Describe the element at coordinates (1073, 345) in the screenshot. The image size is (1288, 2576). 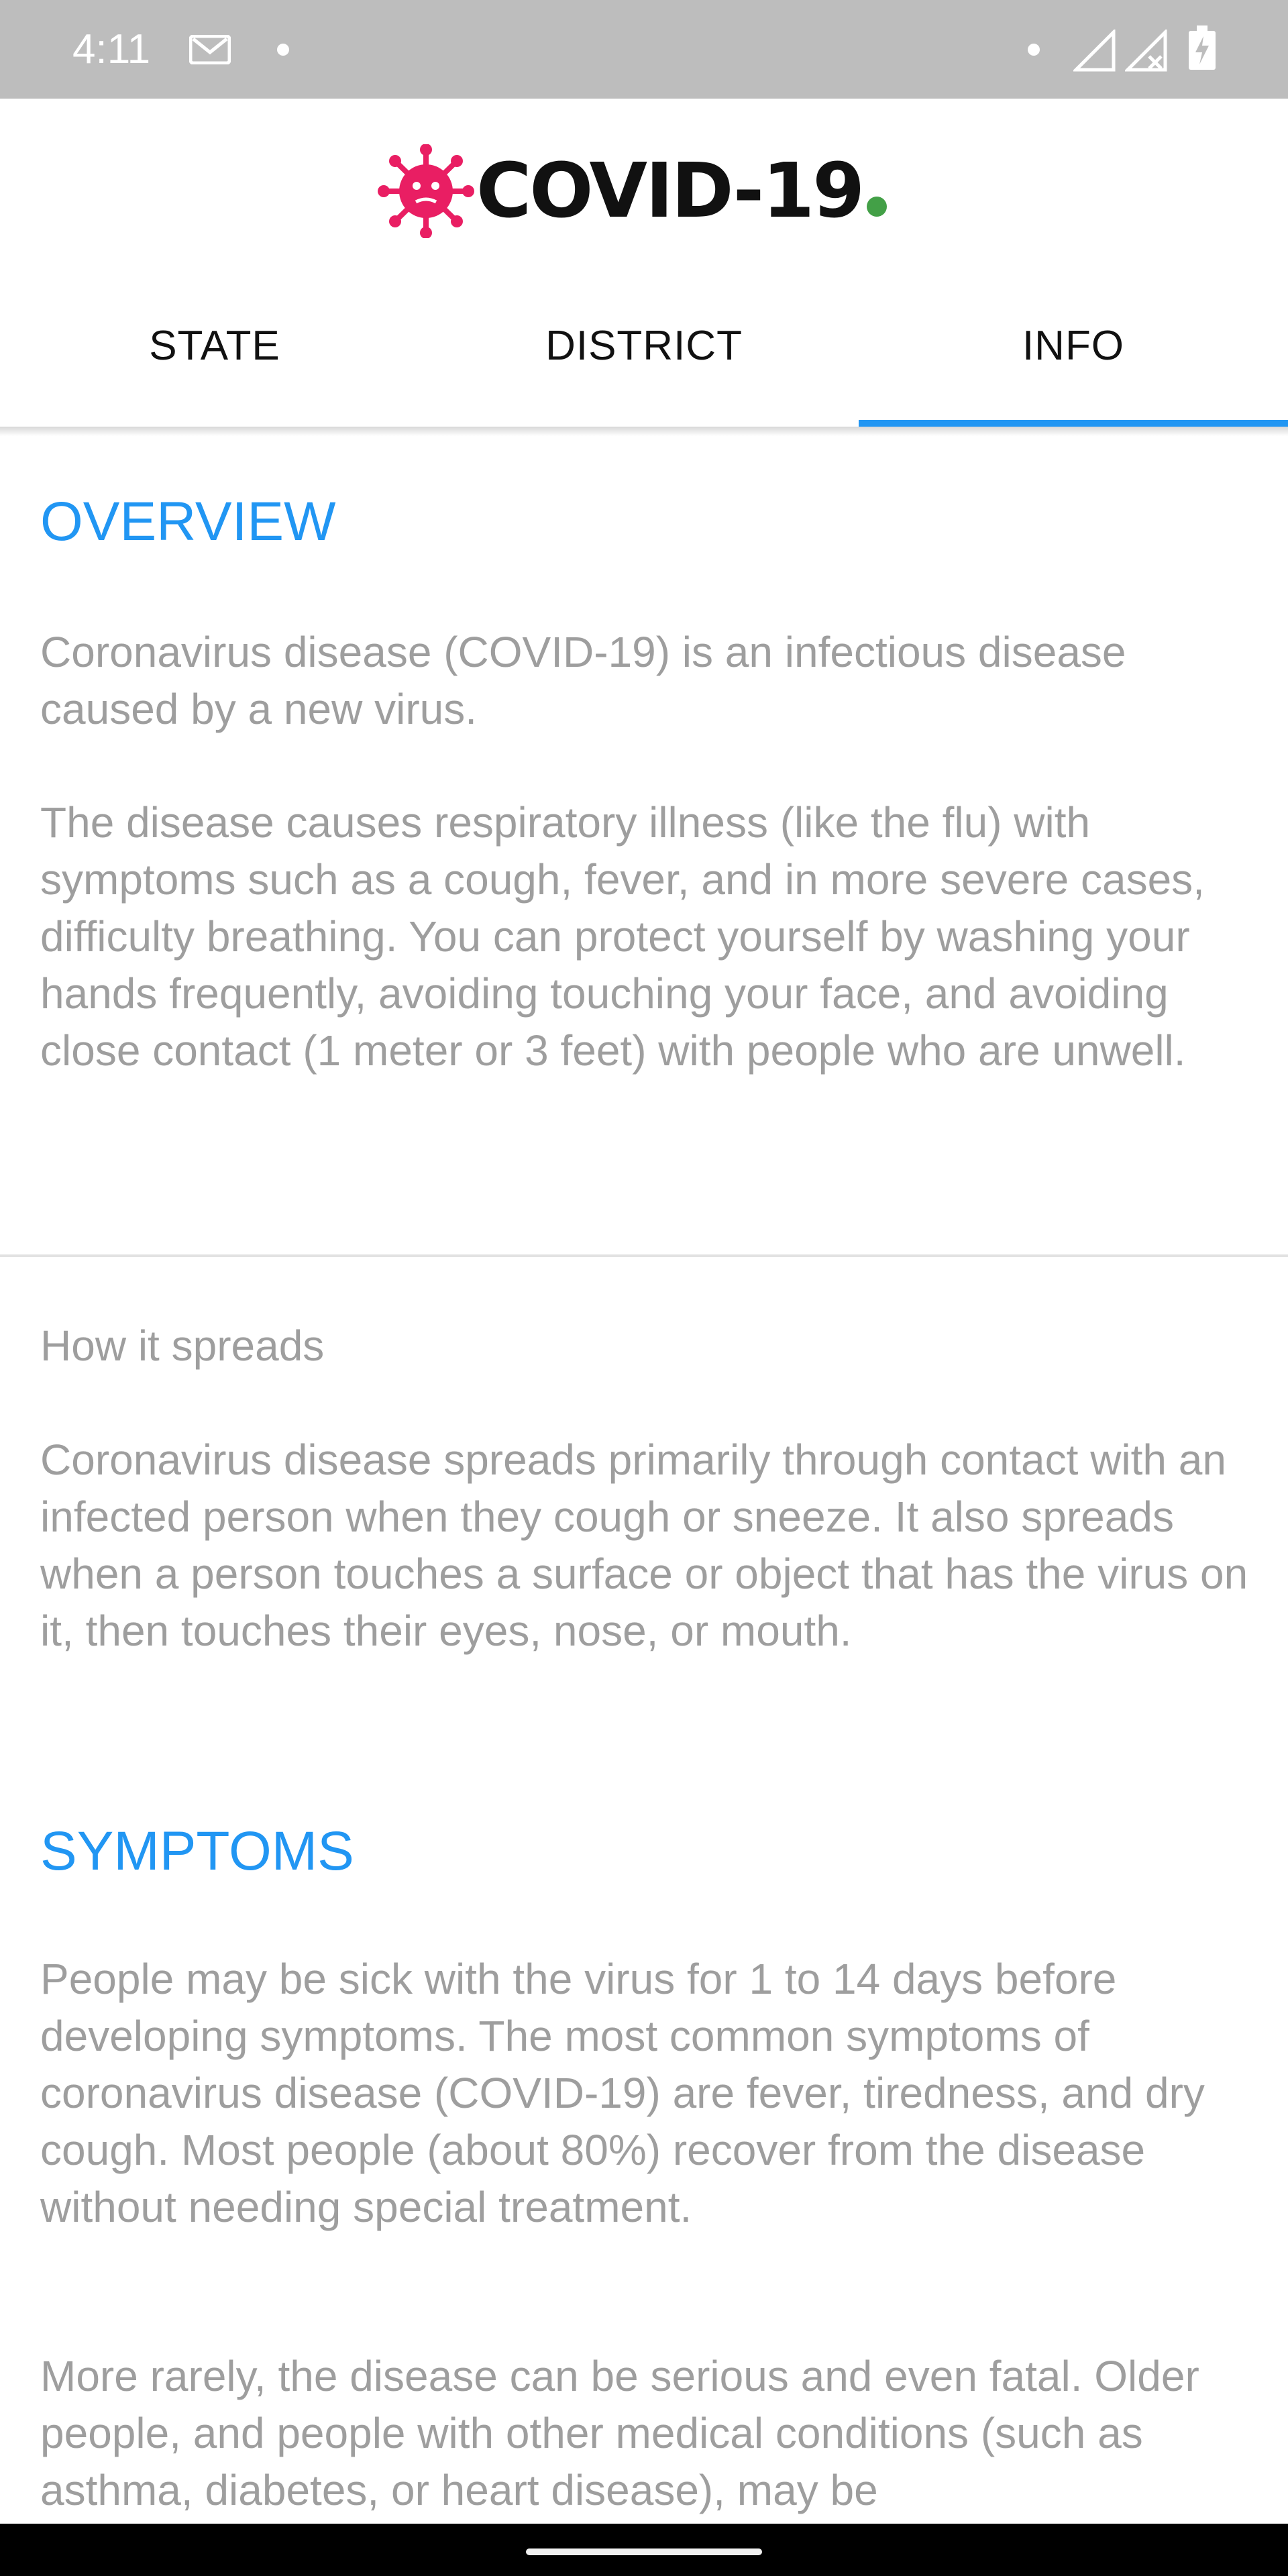
I see `tab-info: INFO` at that location.